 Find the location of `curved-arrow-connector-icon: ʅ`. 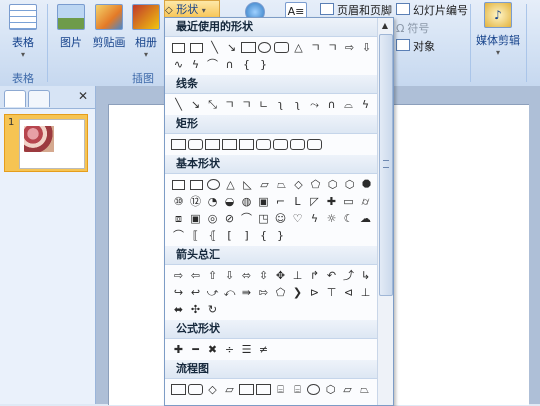

curved-arrow-connector-icon: ʅ is located at coordinates (297, 104).